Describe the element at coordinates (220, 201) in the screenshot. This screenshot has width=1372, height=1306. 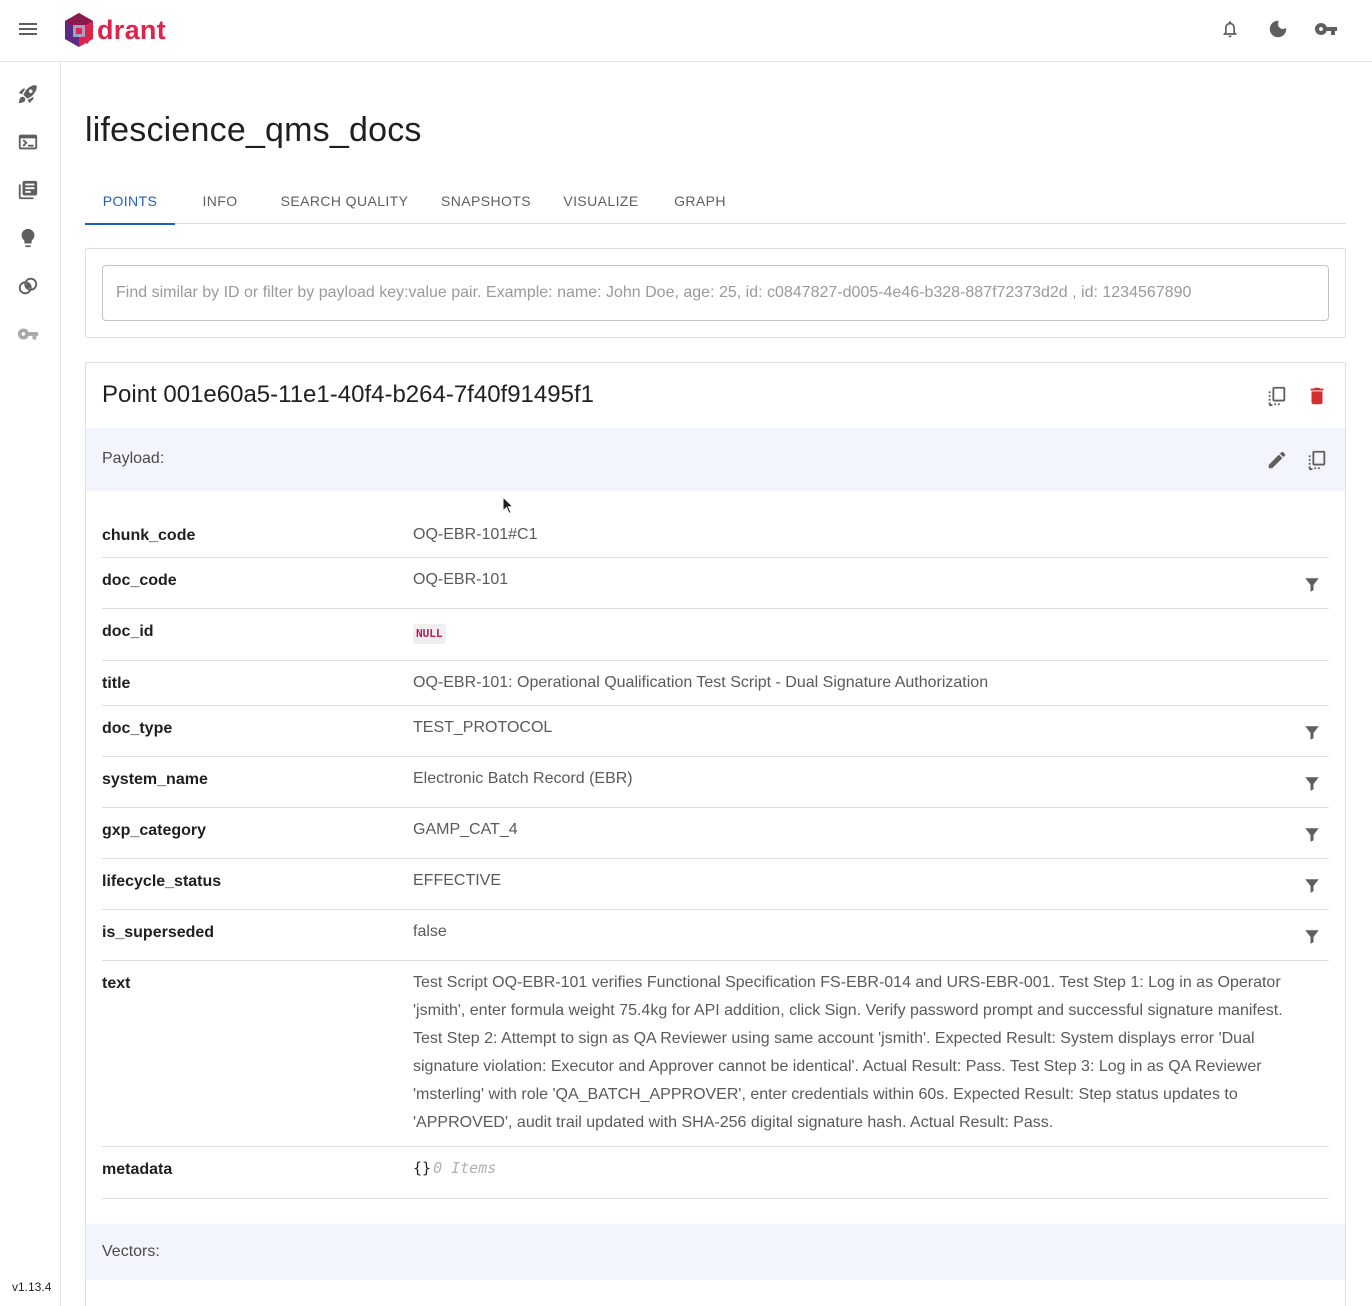
I see `tab-info: INFO` at that location.